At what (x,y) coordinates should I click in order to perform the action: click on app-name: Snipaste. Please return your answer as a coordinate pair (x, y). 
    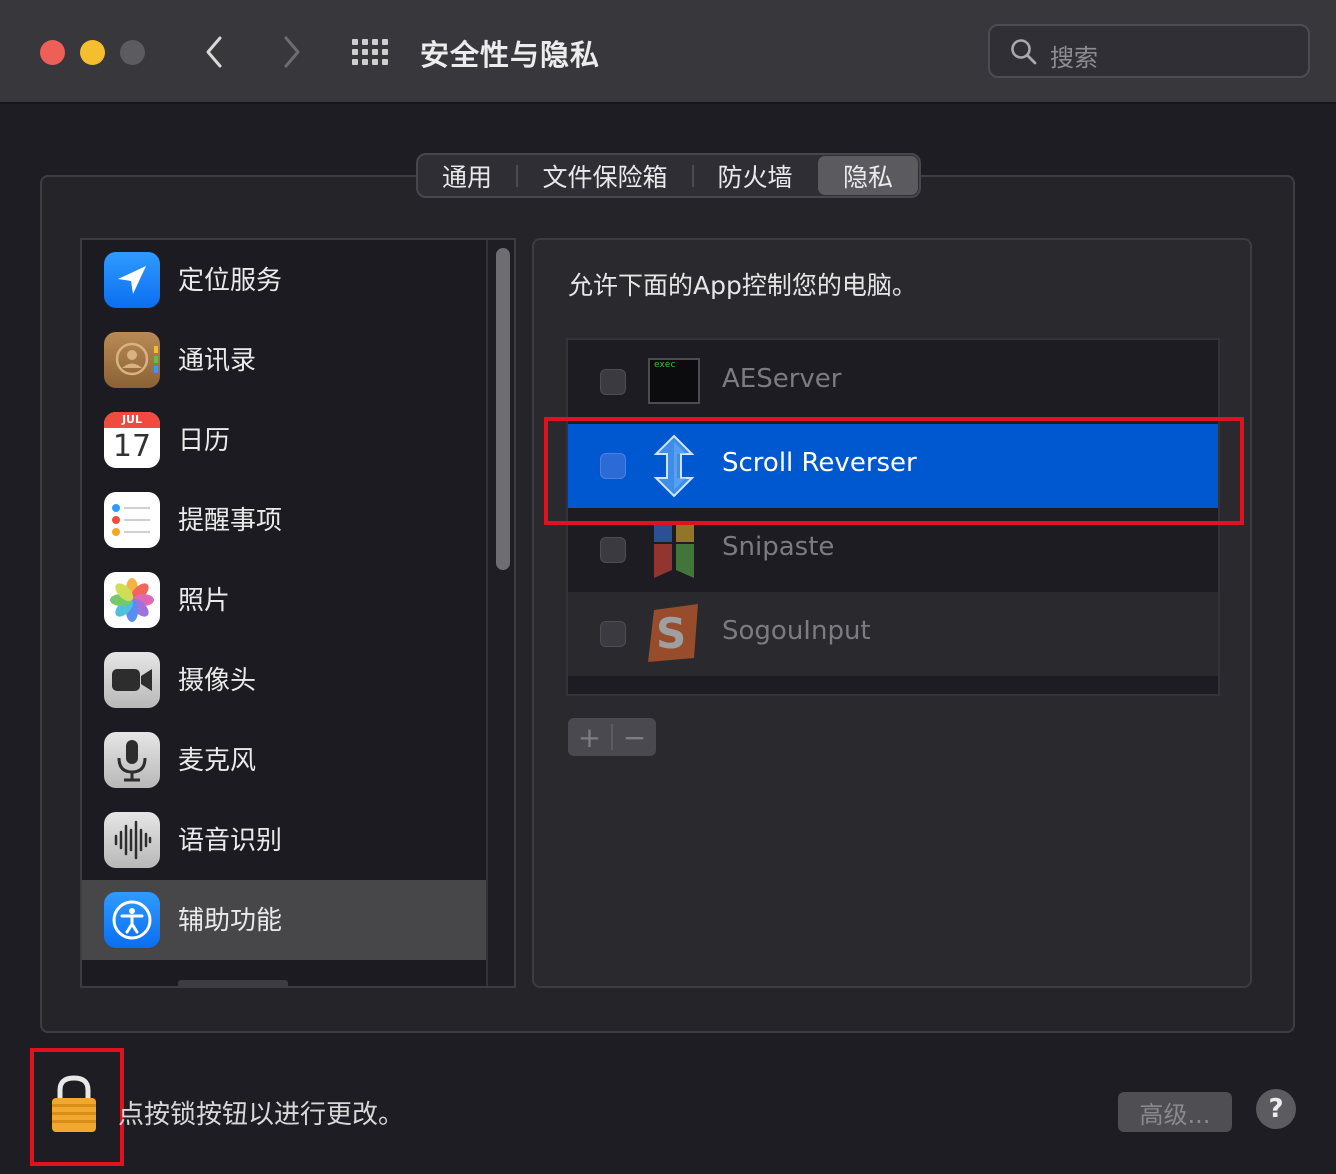
    Looking at the image, I should click on (778, 547).